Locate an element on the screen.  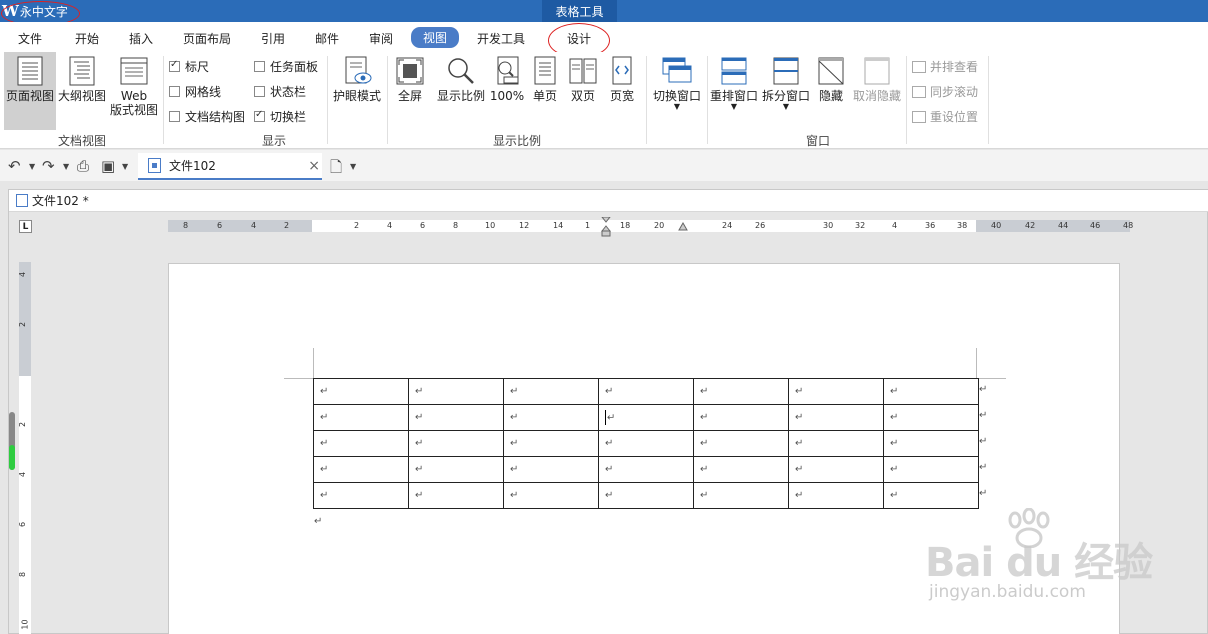
single-page-button: 单页 is located at coordinates (545, 91).